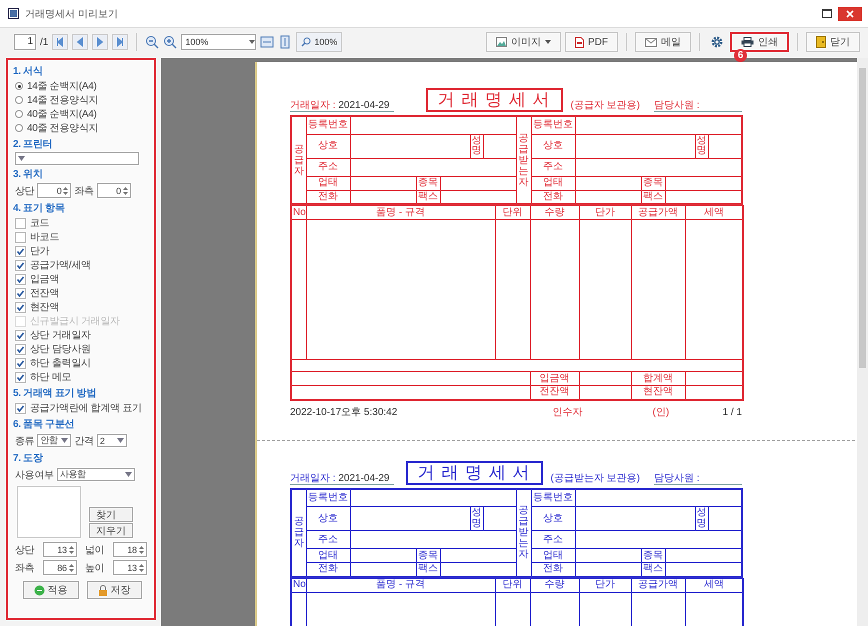 The width and height of the screenshot is (868, 626). What do you see at coordinates (100, 42) in the screenshot?
I see `next-page-icon` at bounding box center [100, 42].